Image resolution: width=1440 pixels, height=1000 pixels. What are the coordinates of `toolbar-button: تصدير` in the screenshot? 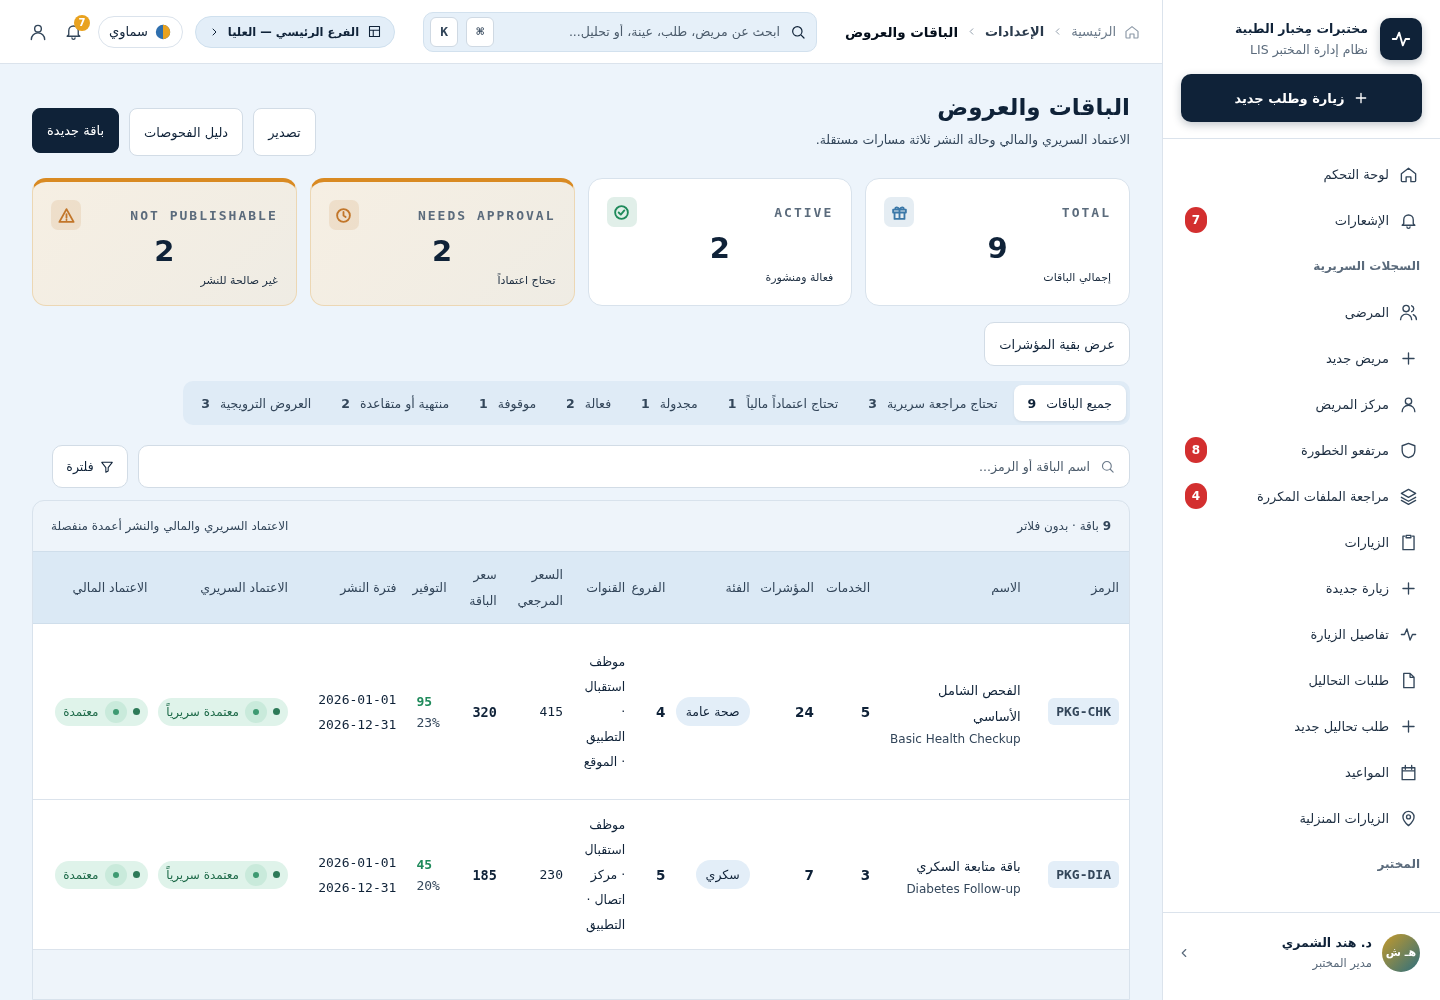 It's located at (284, 132).